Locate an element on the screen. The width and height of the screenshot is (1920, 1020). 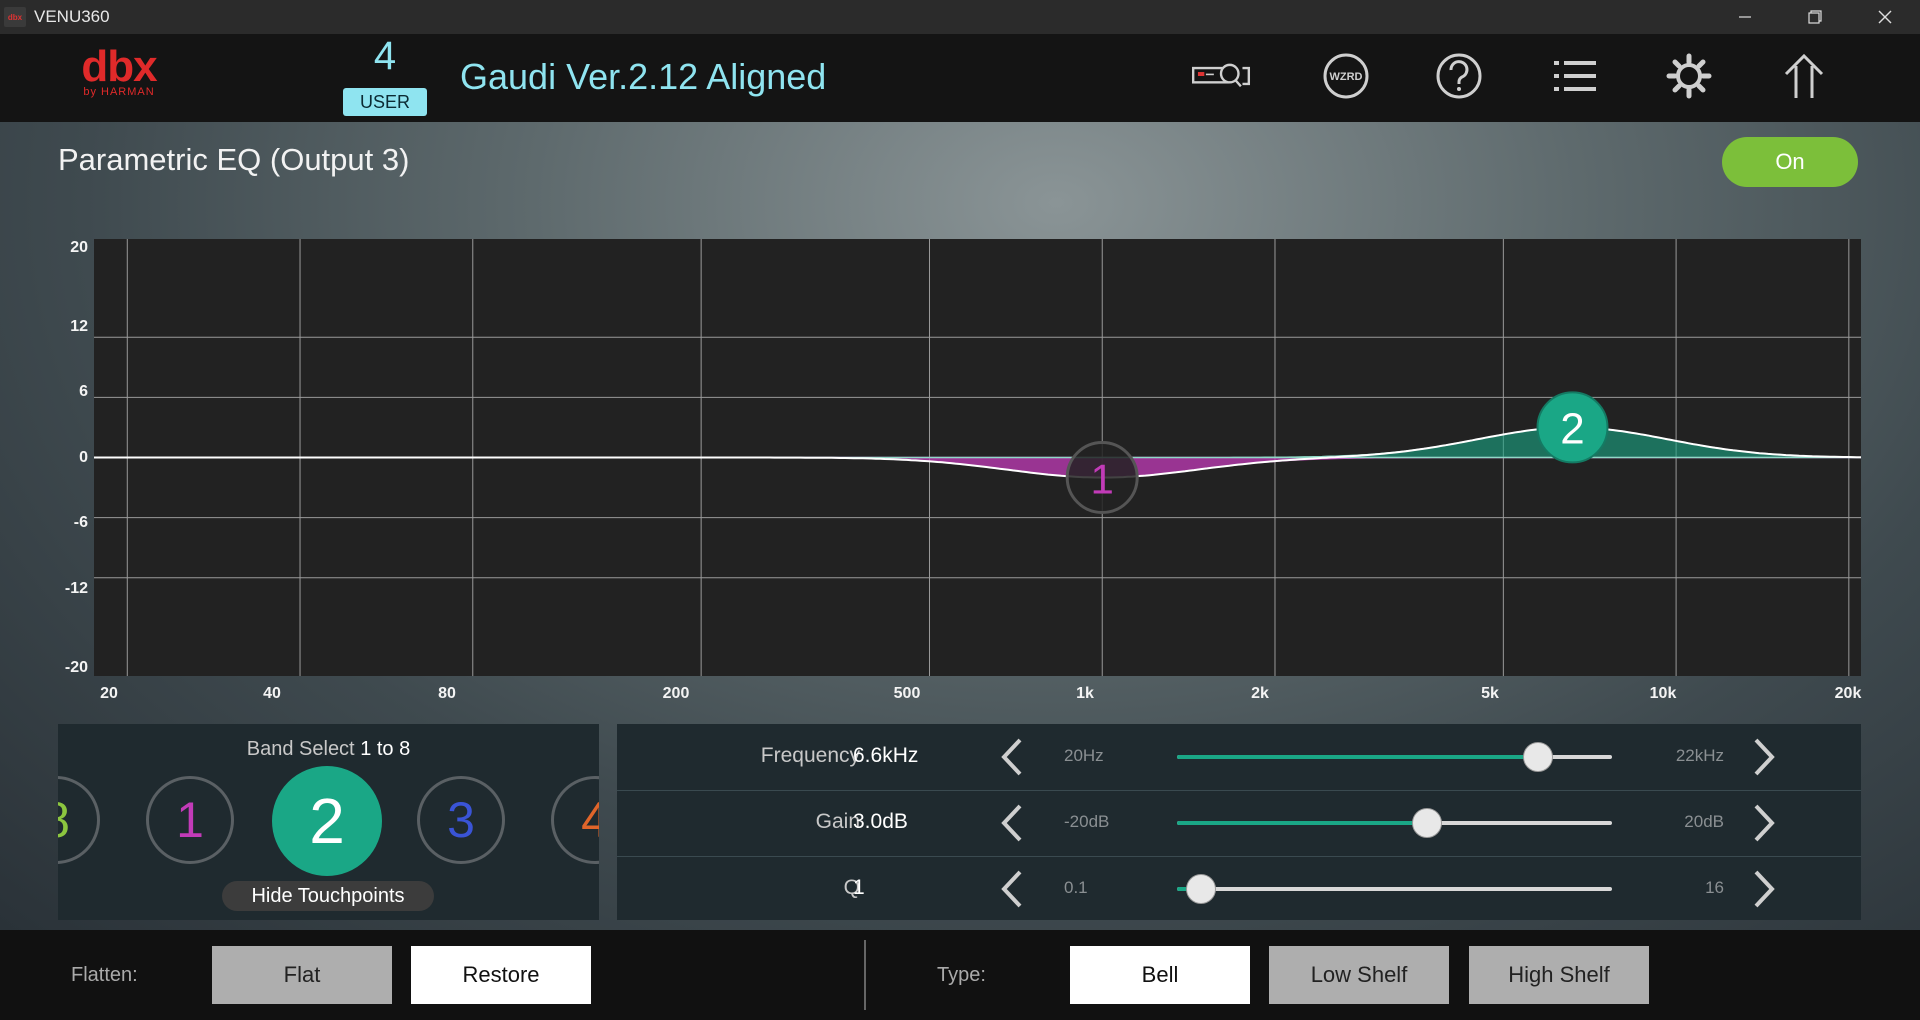
band-1-response-fill is located at coordinates (977, 467).